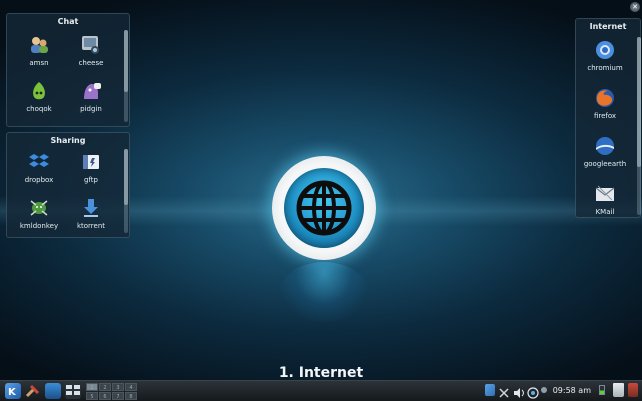 The image size is (642, 401). What do you see at coordinates (68, 70) in the screenshot?
I see `chat-panel: Chat amsn cheese choqok pidgin` at bounding box center [68, 70].